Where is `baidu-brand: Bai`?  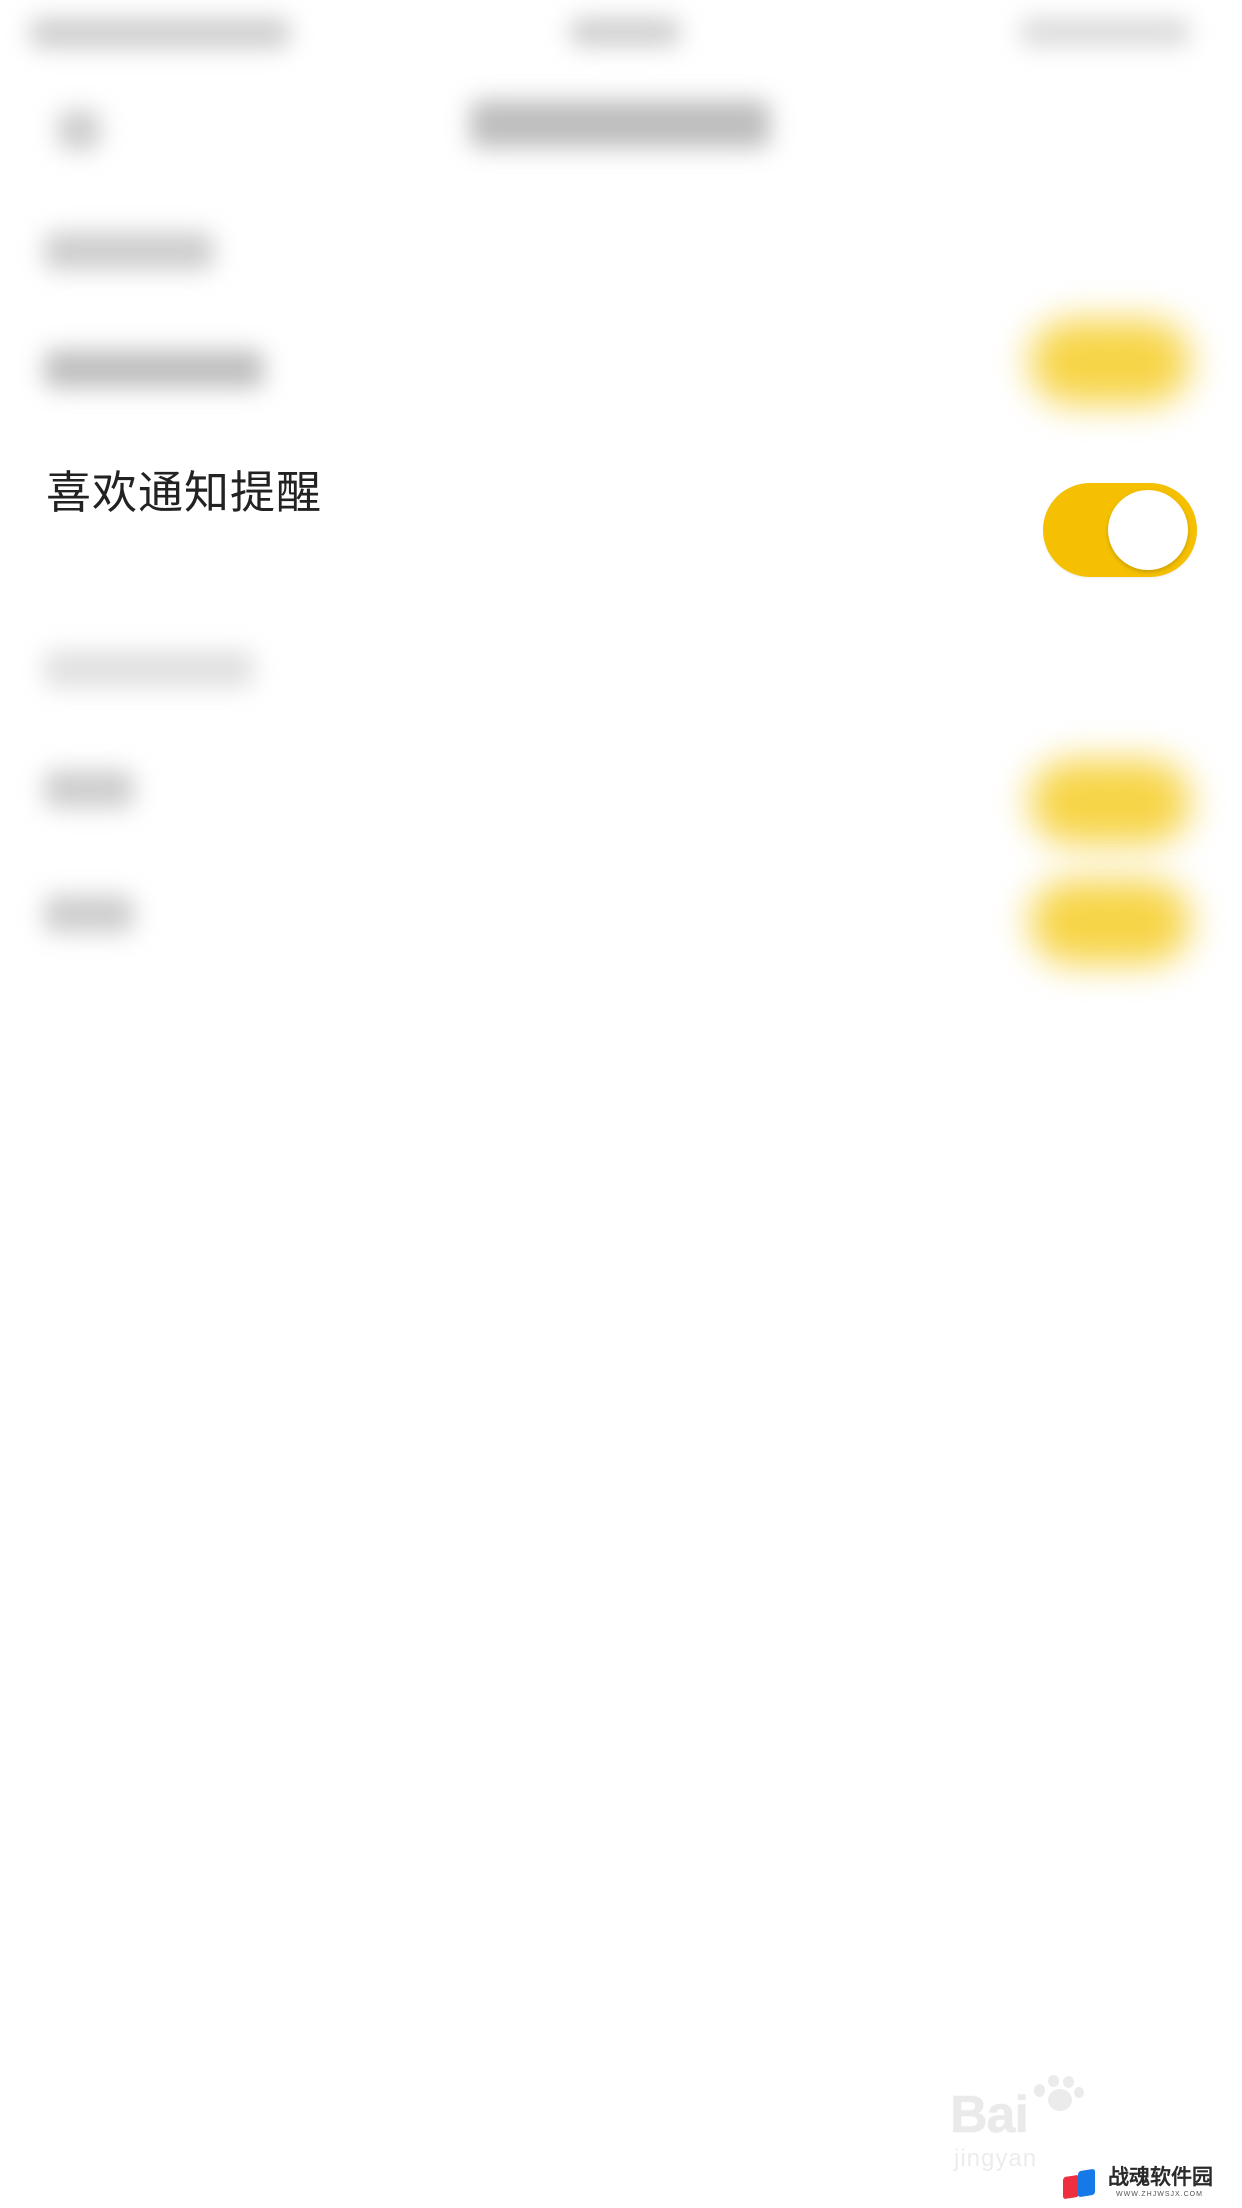
baidu-brand: Bai is located at coordinates (989, 2115).